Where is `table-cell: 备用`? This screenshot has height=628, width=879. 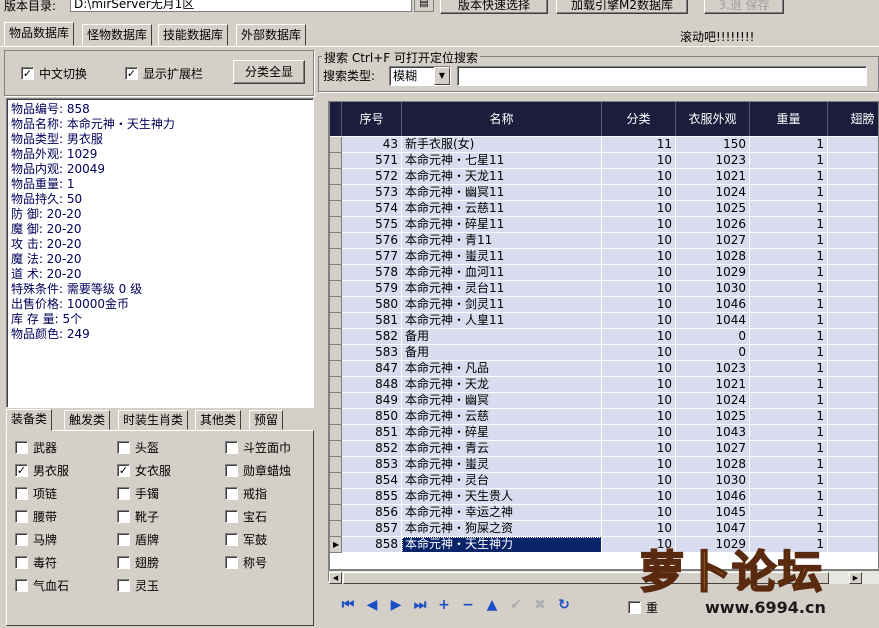
table-cell: 备用 is located at coordinates (502, 353).